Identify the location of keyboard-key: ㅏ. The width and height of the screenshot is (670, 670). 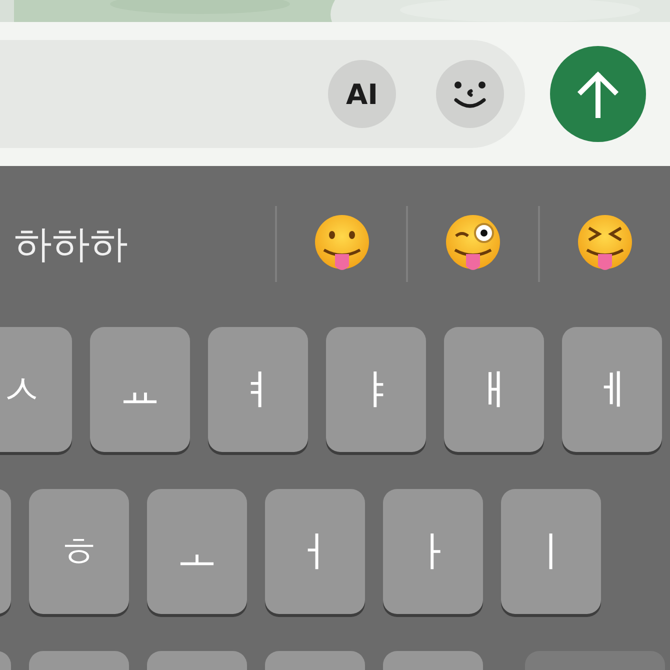
(433, 551).